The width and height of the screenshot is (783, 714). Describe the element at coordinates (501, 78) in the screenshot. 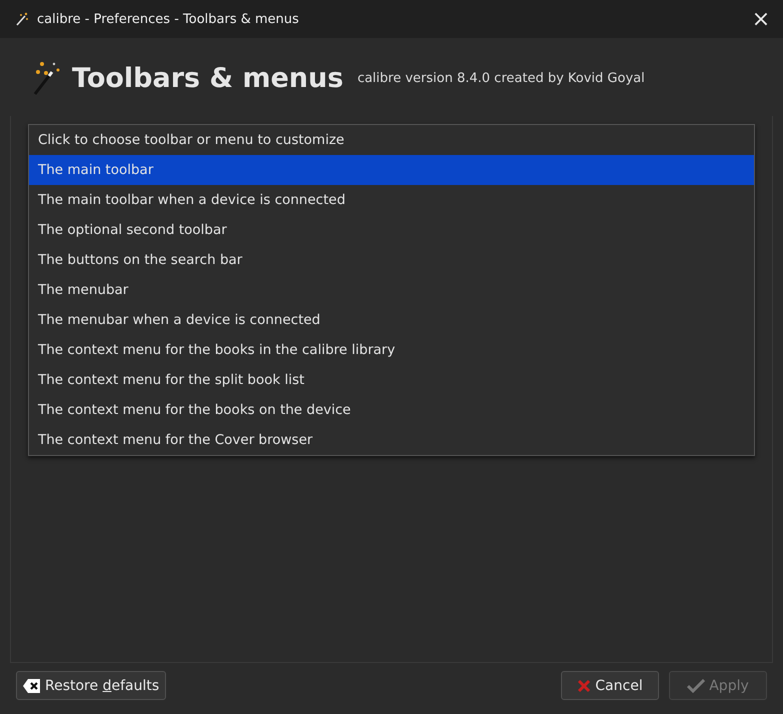

I see `version-text: calibre version 8.4.0 created by Kovid Goyal` at that location.